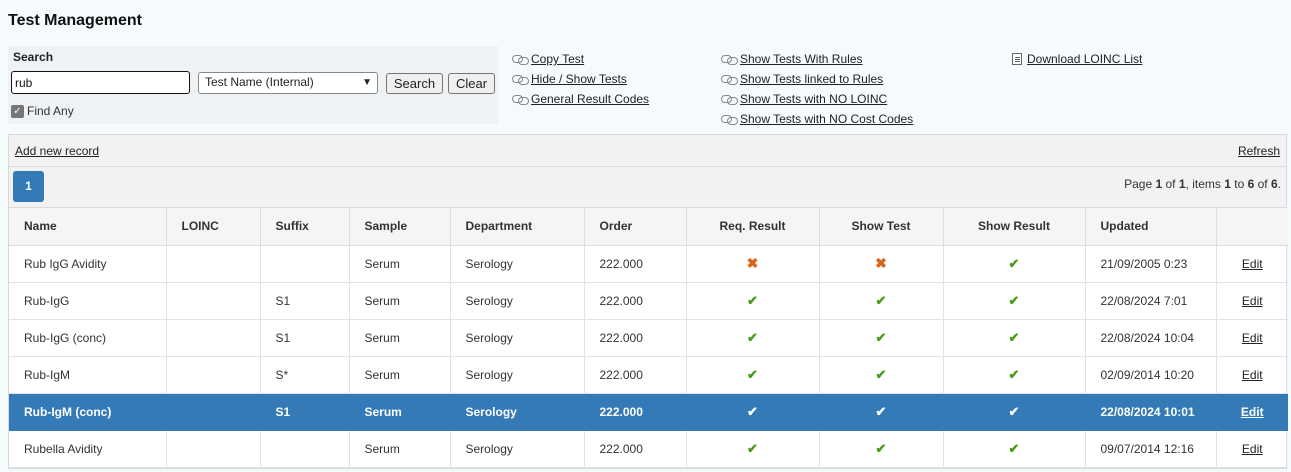  I want to click on col-header-order: Order, so click(635, 227).